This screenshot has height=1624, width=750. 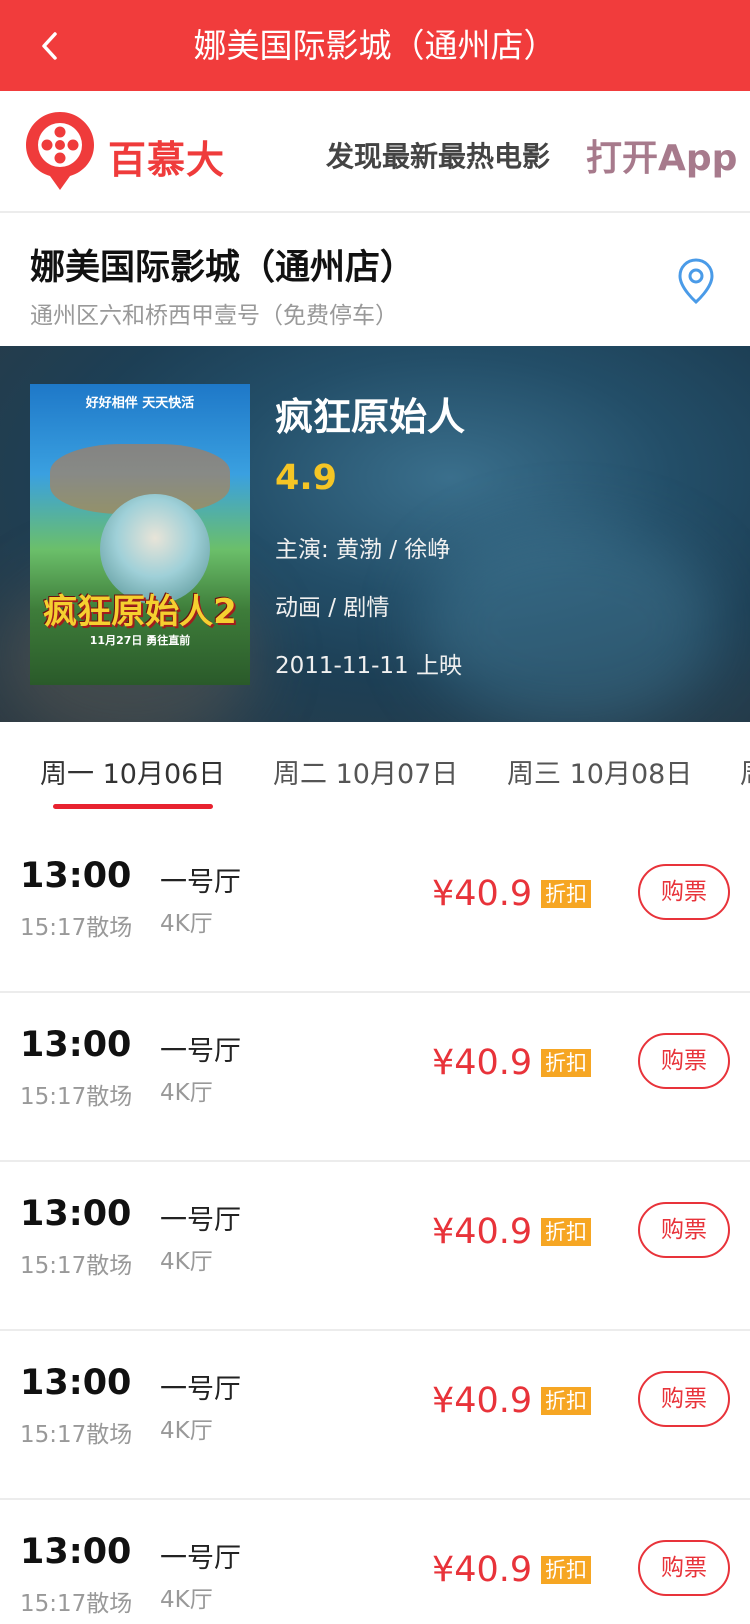 I want to click on tab-date: 周三 10月08日, so click(x=599, y=771).